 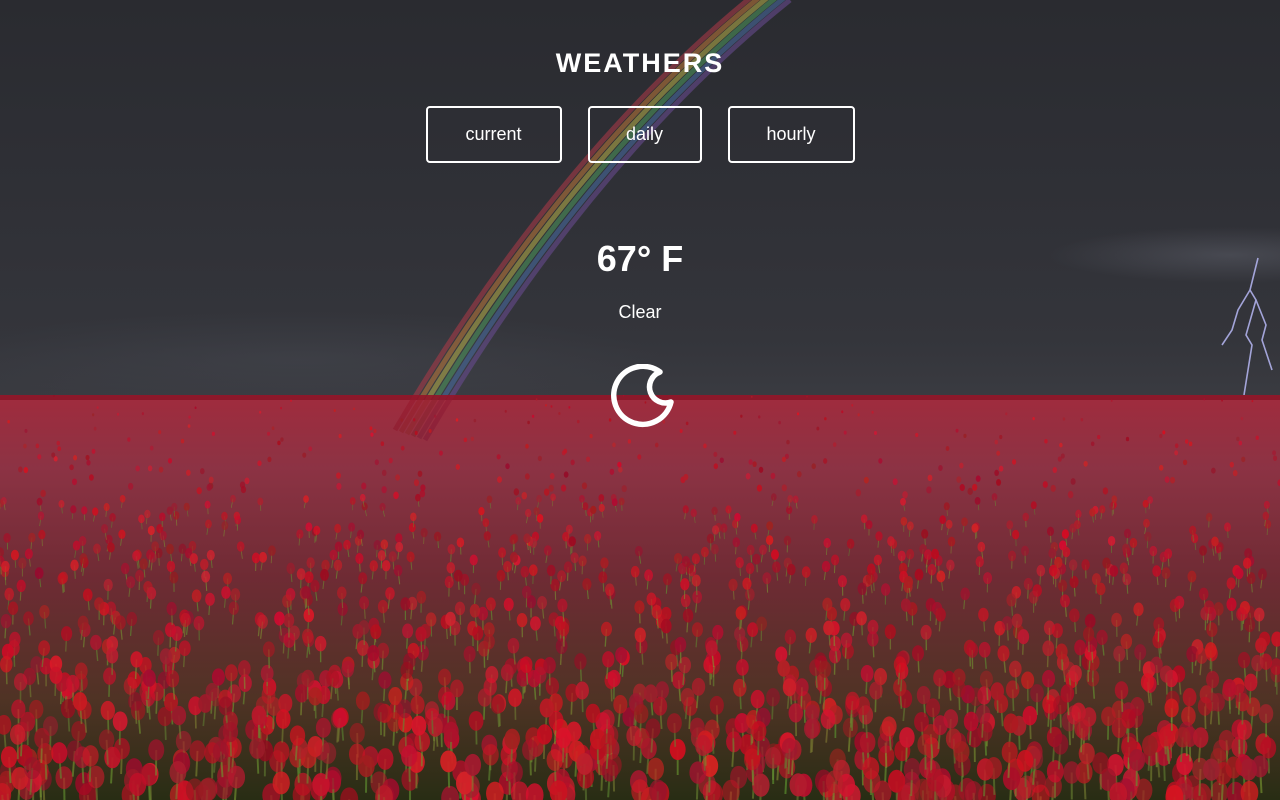 I want to click on tab-daily: daily, so click(x=644, y=134).